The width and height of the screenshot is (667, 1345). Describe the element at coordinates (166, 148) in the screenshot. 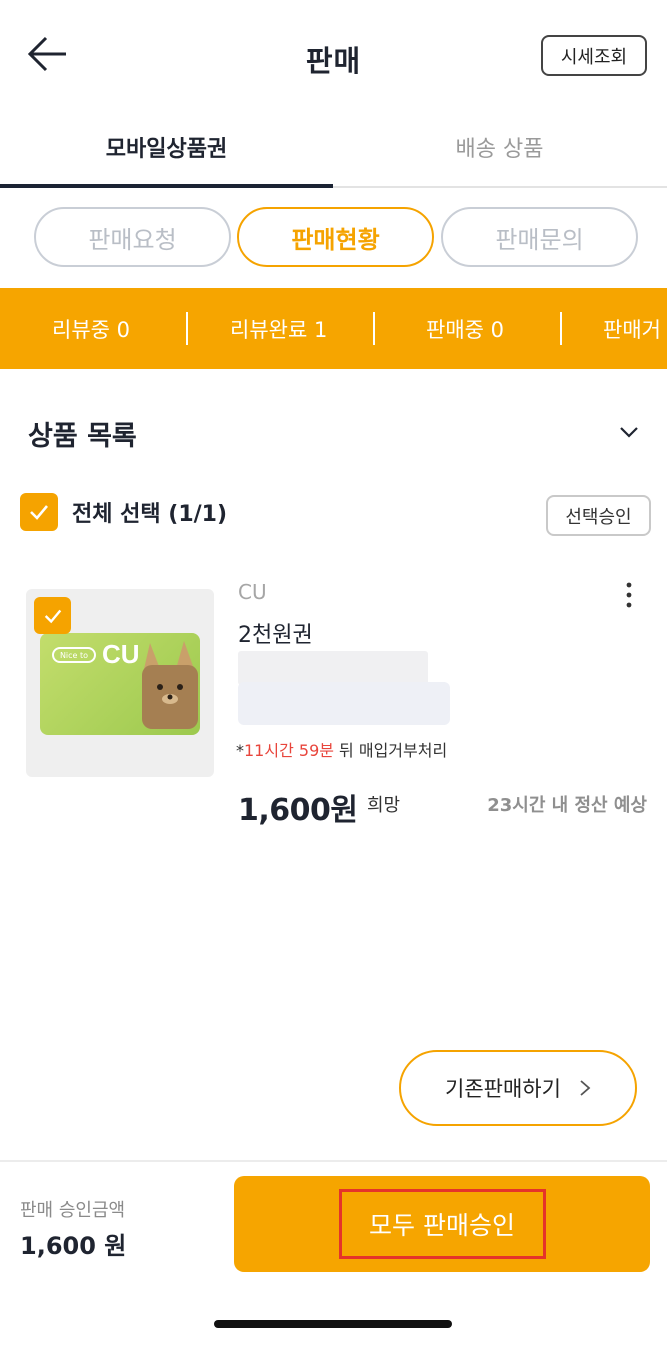

I see `tab-mobile-voucher: 모바일상품권` at that location.